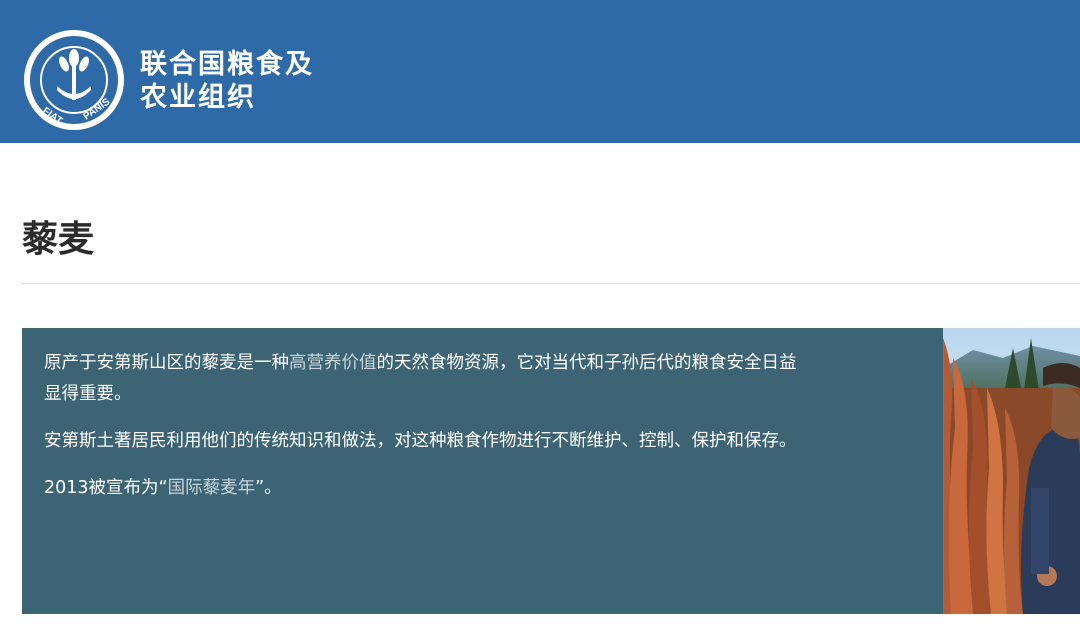 Image resolution: width=1080 pixels, height=642 pixels. Describe the element at coordinates (106, 488) in the screenshot. I see `year-text-before: 2013被宣布为“` at that location.